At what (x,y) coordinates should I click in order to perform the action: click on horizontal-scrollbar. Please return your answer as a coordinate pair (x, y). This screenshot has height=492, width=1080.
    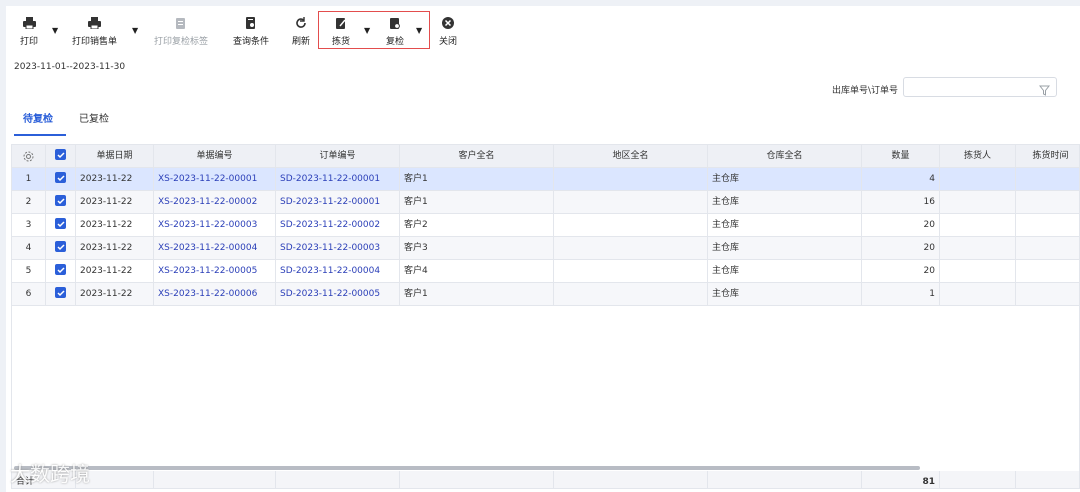
    Looking at the image, I should click on (467, 468).